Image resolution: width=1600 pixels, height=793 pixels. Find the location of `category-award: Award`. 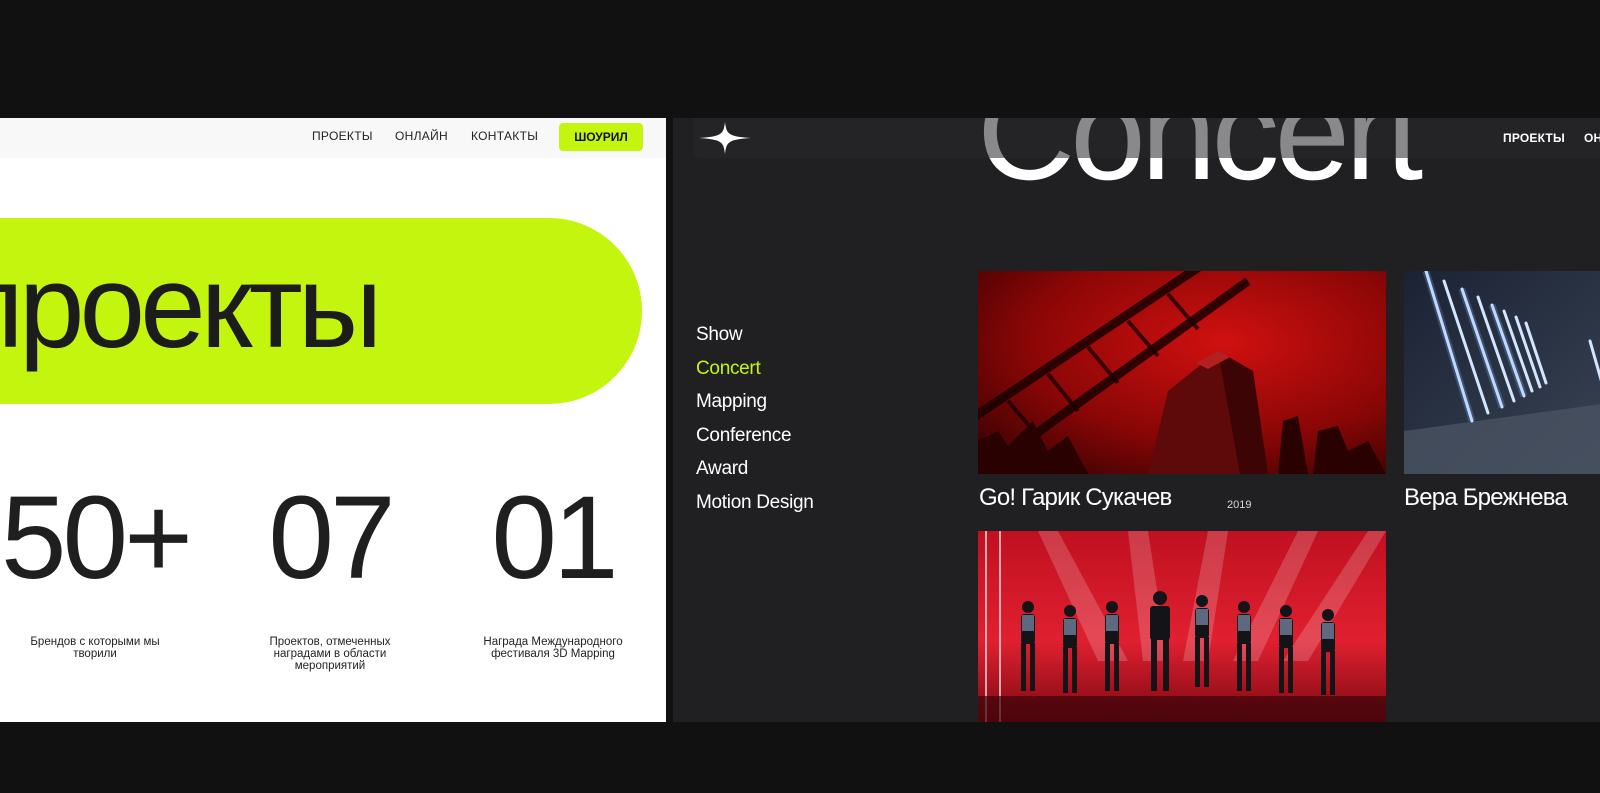

category-award: Award is located at coordinates (755, 469).